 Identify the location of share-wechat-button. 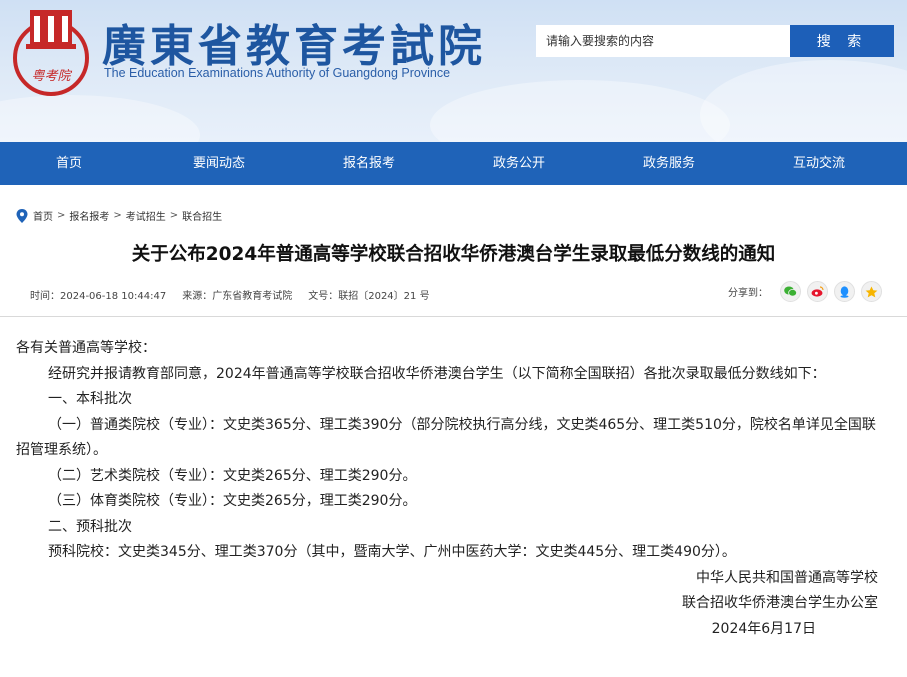
(790, 291).